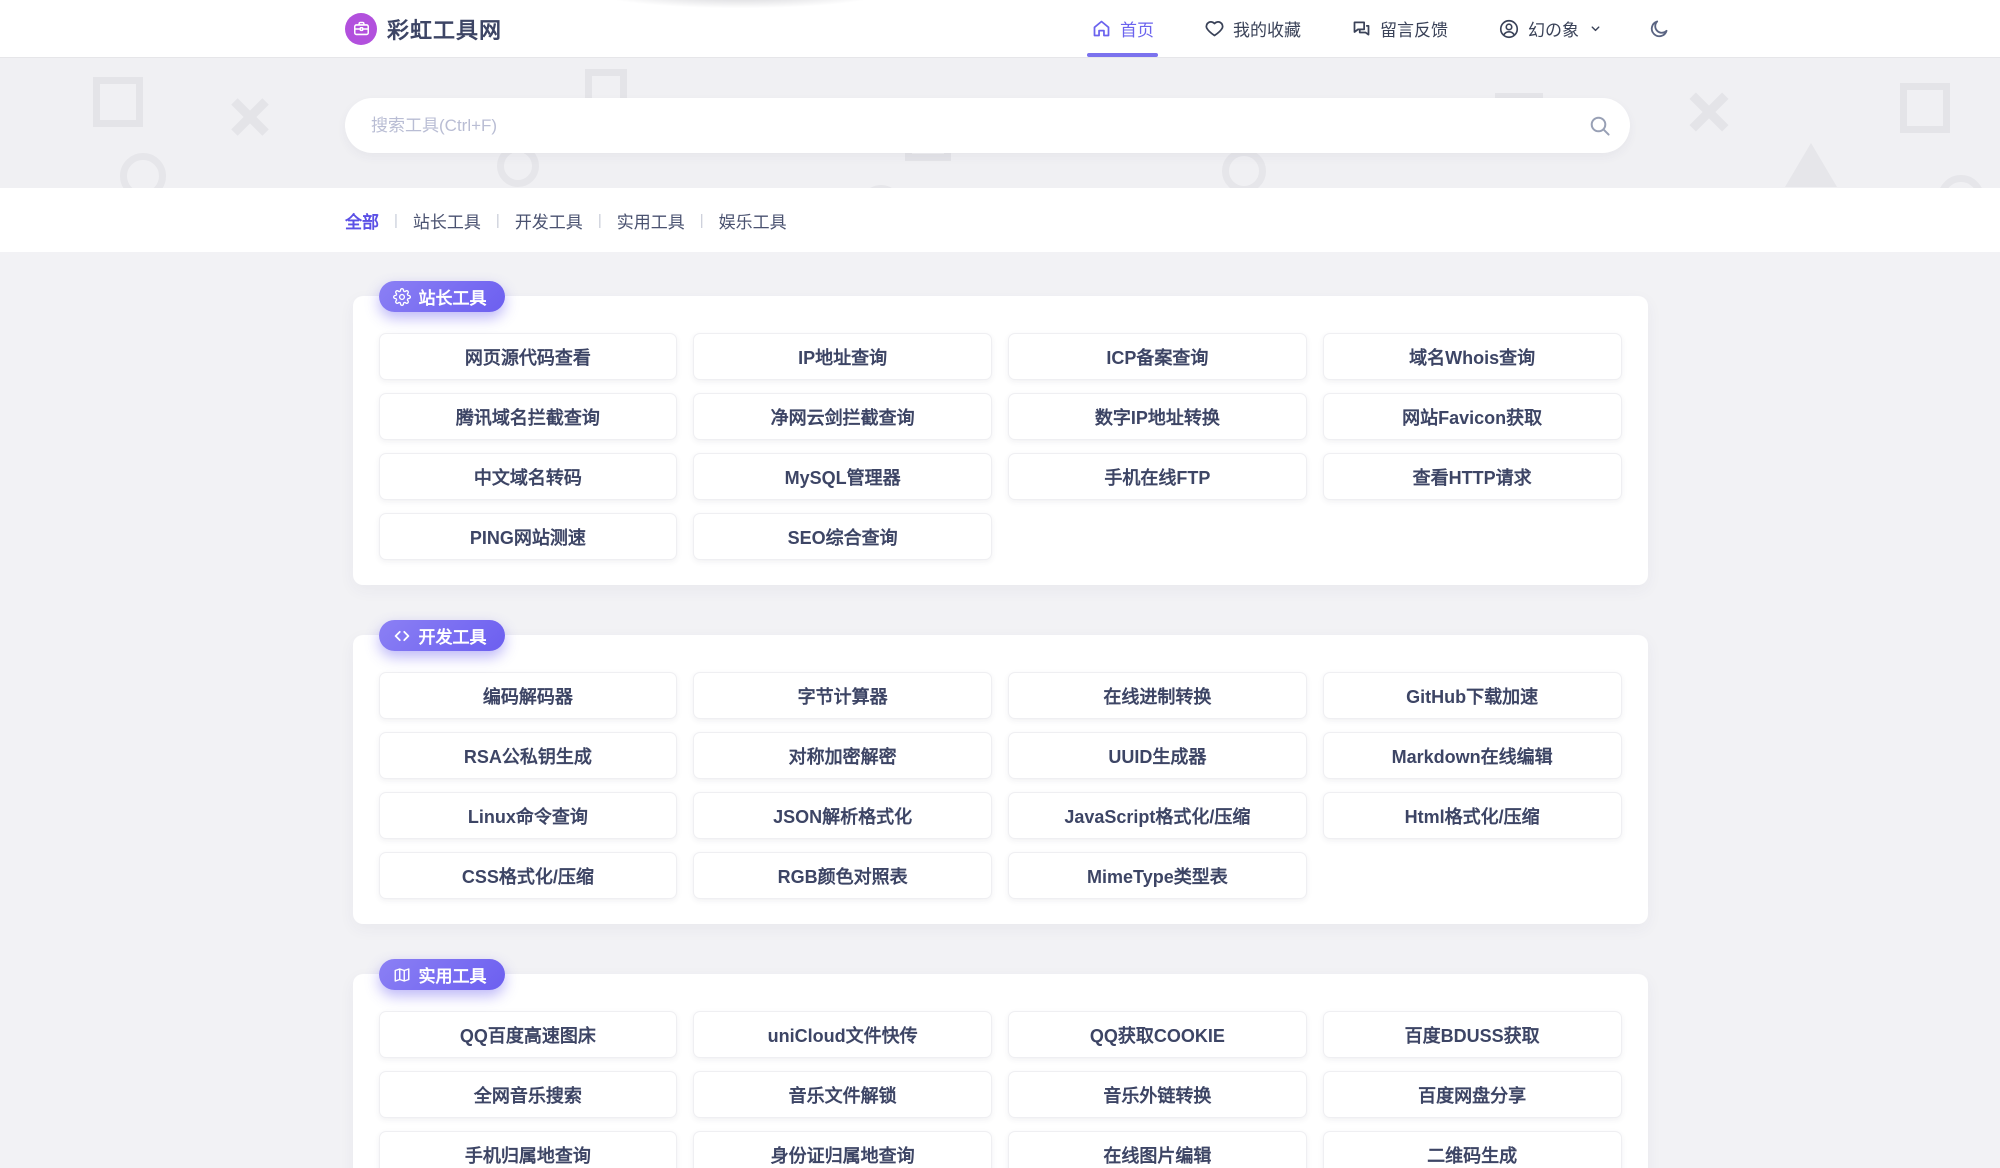  What do you see at coordinates (842, 1149) in the screenshot?
I see `tool-button: 身份证归属地查询` at bounding box center [842, 1149].